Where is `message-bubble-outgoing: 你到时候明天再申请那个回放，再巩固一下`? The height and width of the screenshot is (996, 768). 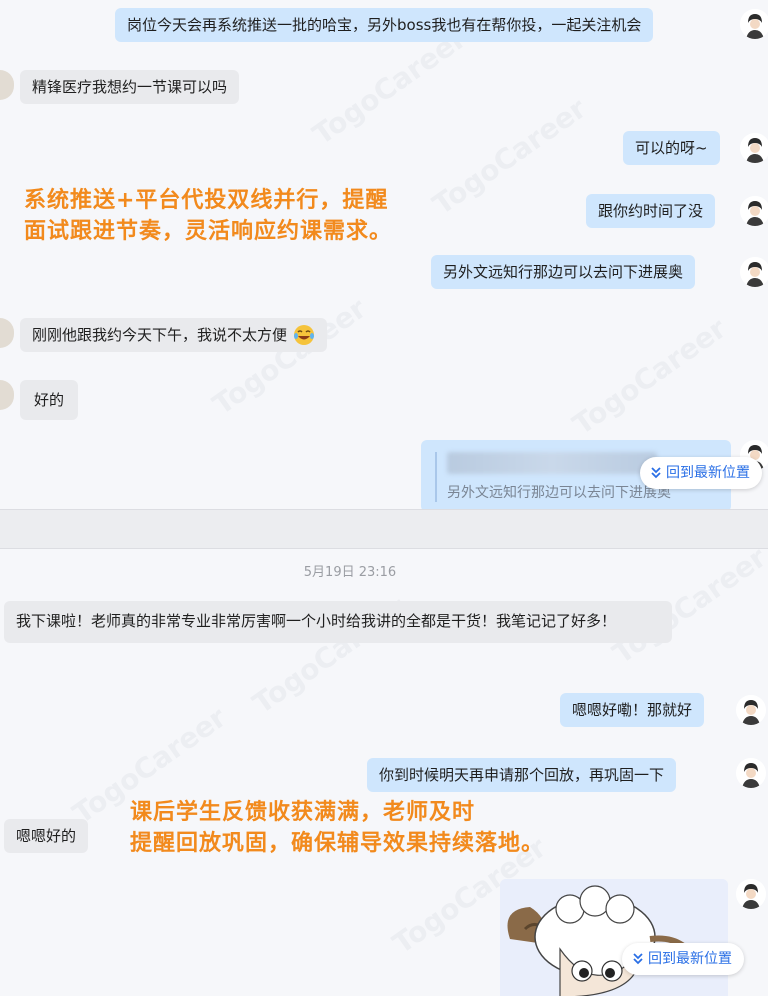
message-bubble-outgoing: 你到时候明天再申请那个回放，再巩固一下 is located at coordinates (522, 775).